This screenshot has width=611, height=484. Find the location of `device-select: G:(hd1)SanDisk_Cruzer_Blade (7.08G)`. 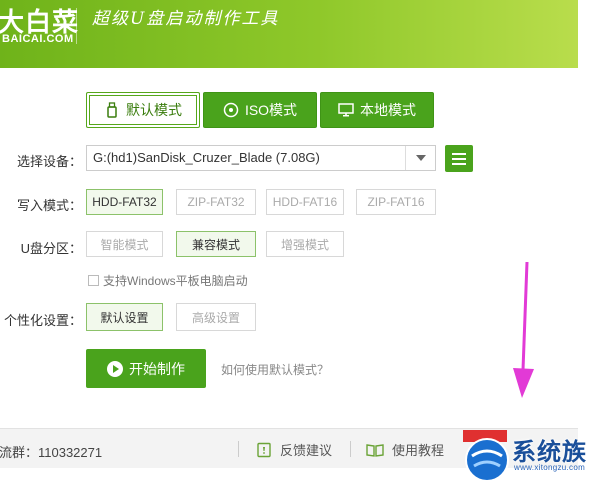

device-select: G:(hd1)SanDisk_Cruzer_Blade (7.08G) is located at coordinates (261, 158).